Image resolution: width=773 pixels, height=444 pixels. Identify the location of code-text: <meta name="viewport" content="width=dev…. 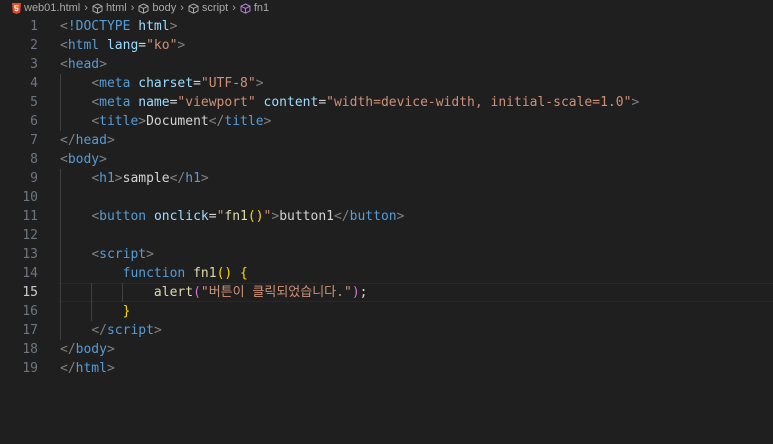
(349, 102).